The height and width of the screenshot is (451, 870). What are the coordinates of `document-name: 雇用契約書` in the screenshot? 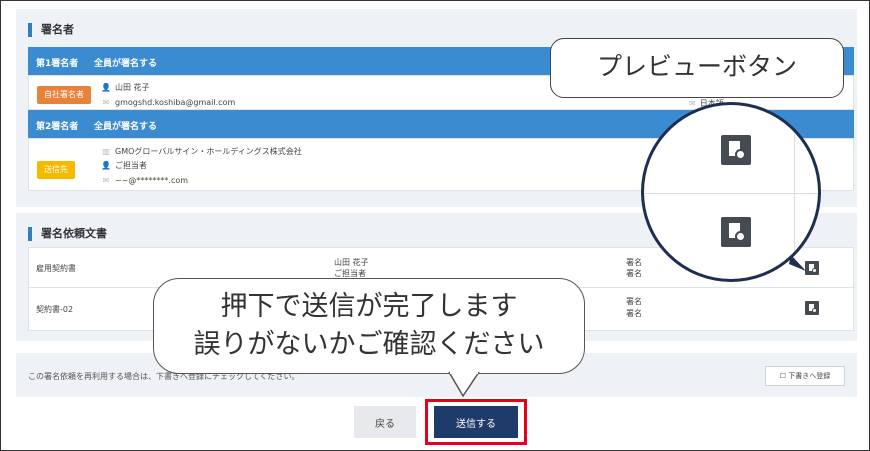 It's located at (56, 268).